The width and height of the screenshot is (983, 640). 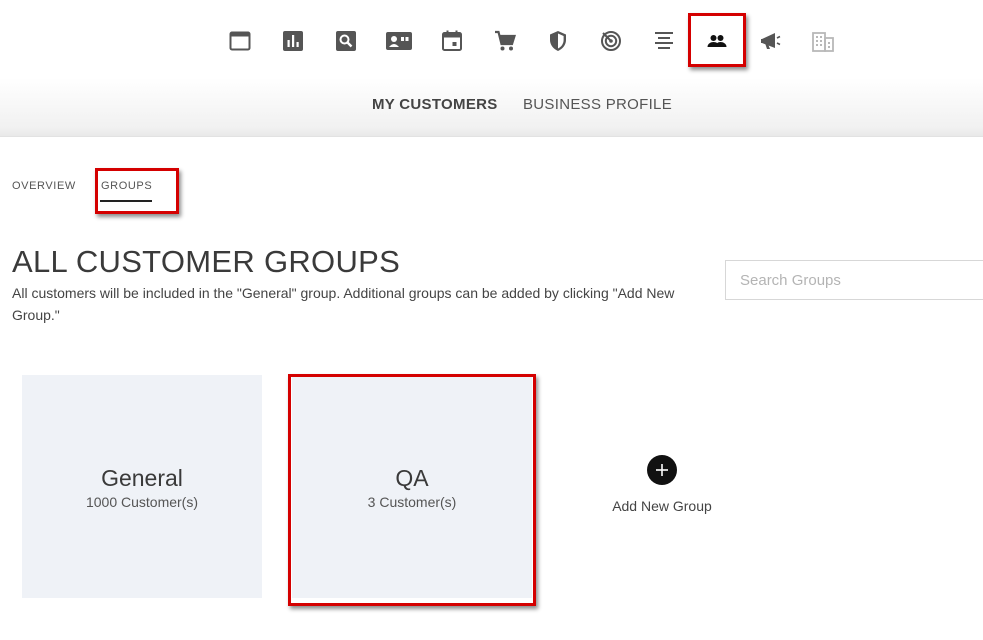 I want to click on target-icon, so click(x=611, y=41).